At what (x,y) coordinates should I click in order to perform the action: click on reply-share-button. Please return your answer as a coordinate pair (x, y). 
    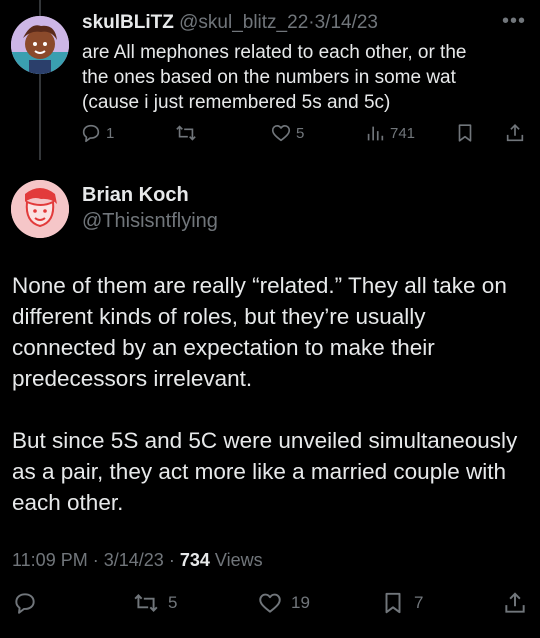
    Looking at the image, I should click on (515, 133).